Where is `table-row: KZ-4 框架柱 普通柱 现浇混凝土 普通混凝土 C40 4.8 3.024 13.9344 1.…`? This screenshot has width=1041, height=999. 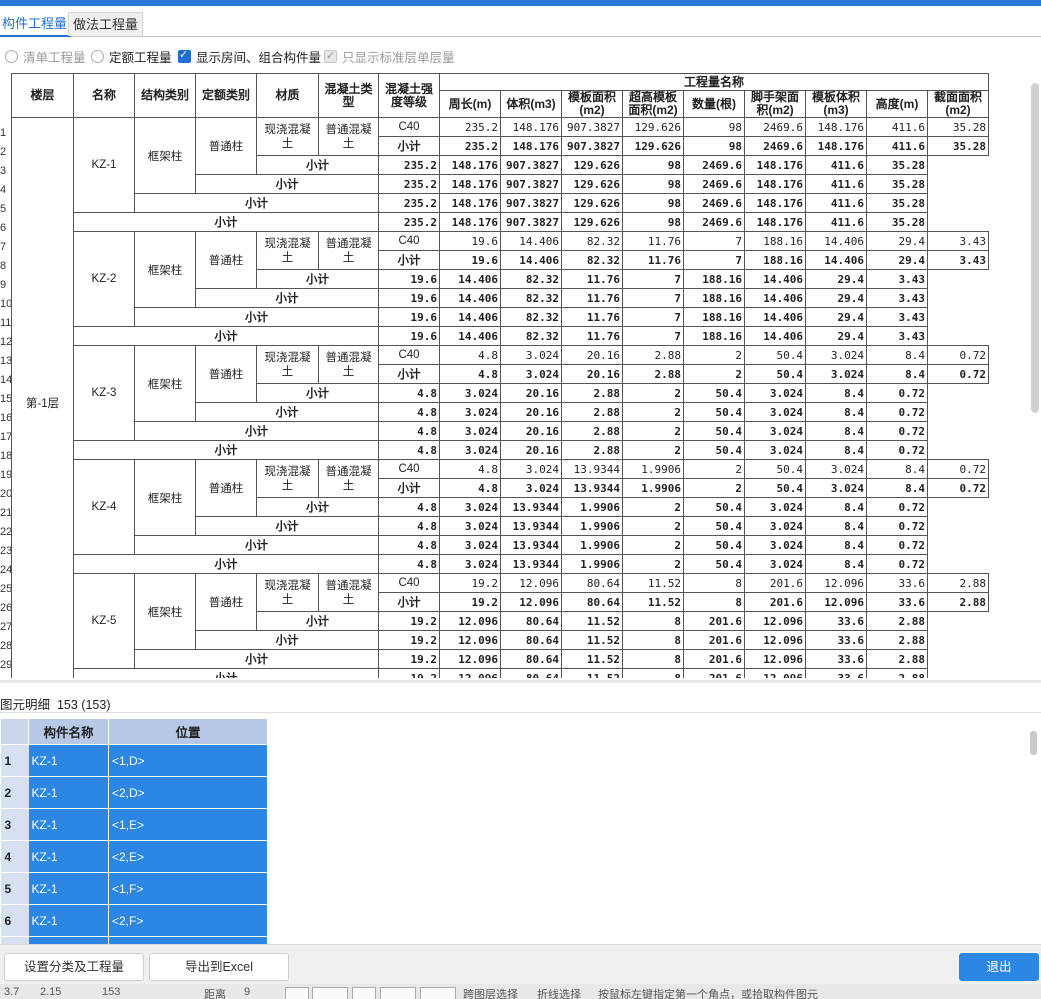 table-row: KZ-4 框架柱 普通柱 现浇混凝土 普通混凝土 C40 4.8 3.024 13.9344 1.… is located at coordinates (500, 507).